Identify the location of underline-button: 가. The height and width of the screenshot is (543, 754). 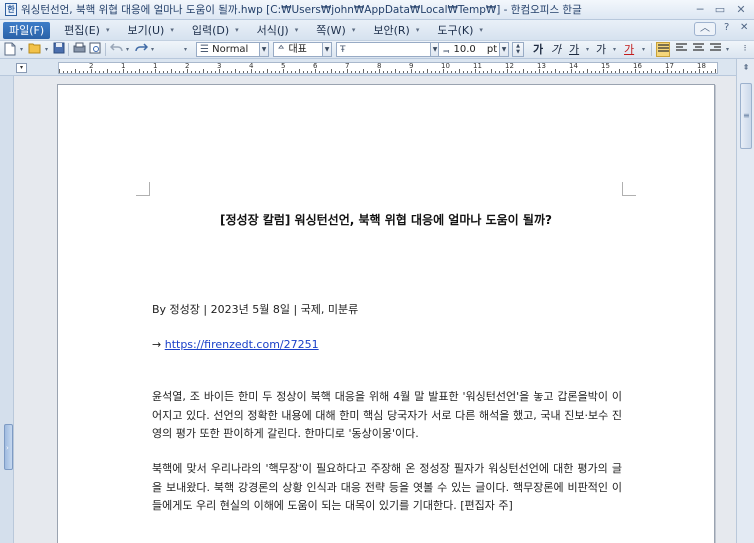
(574, 49).